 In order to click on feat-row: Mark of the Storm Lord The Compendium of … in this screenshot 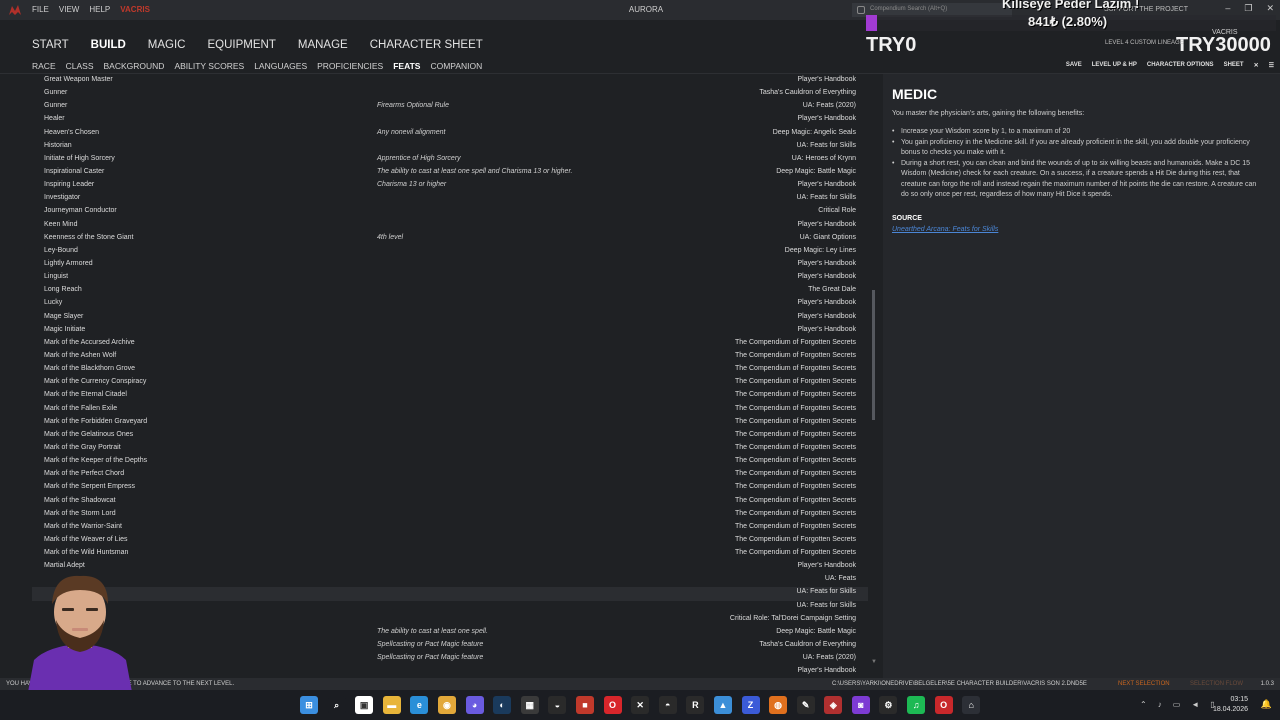, I will do `click(450, 515)`.